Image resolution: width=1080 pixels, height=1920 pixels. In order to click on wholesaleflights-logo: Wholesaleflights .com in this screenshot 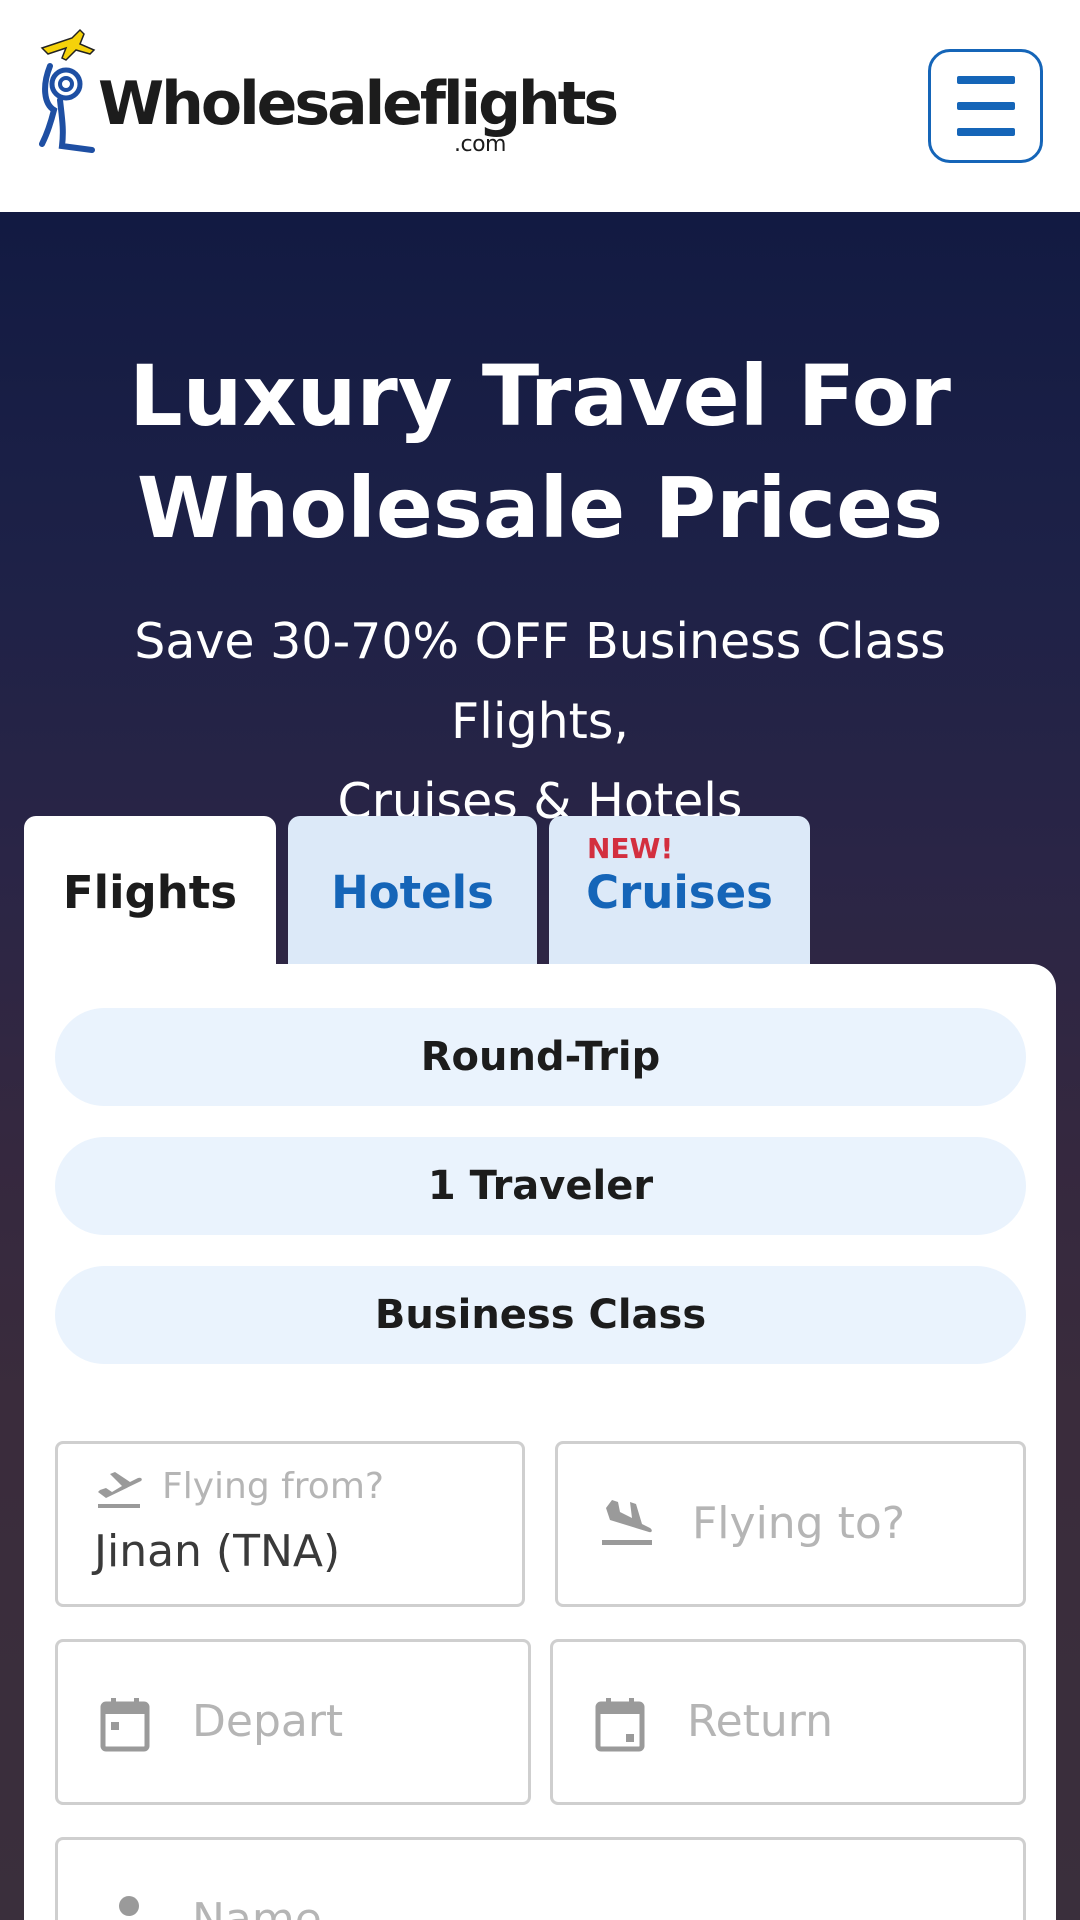, I will do `click(327, 91)`.